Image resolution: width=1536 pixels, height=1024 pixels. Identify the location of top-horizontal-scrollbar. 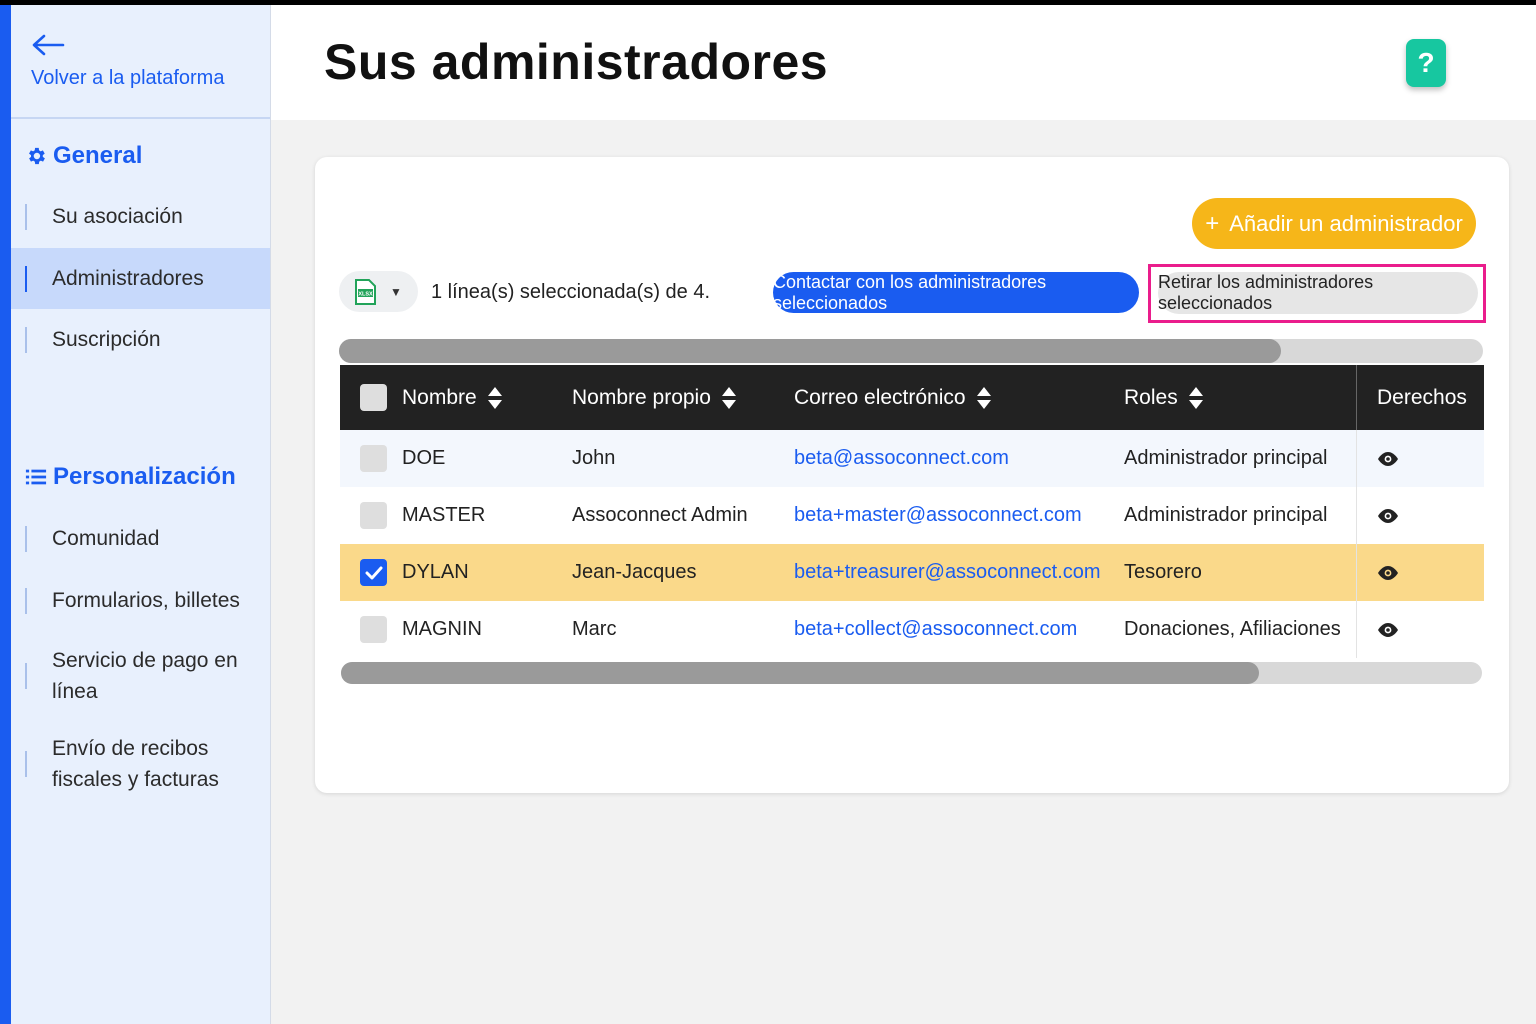
(911, 351).